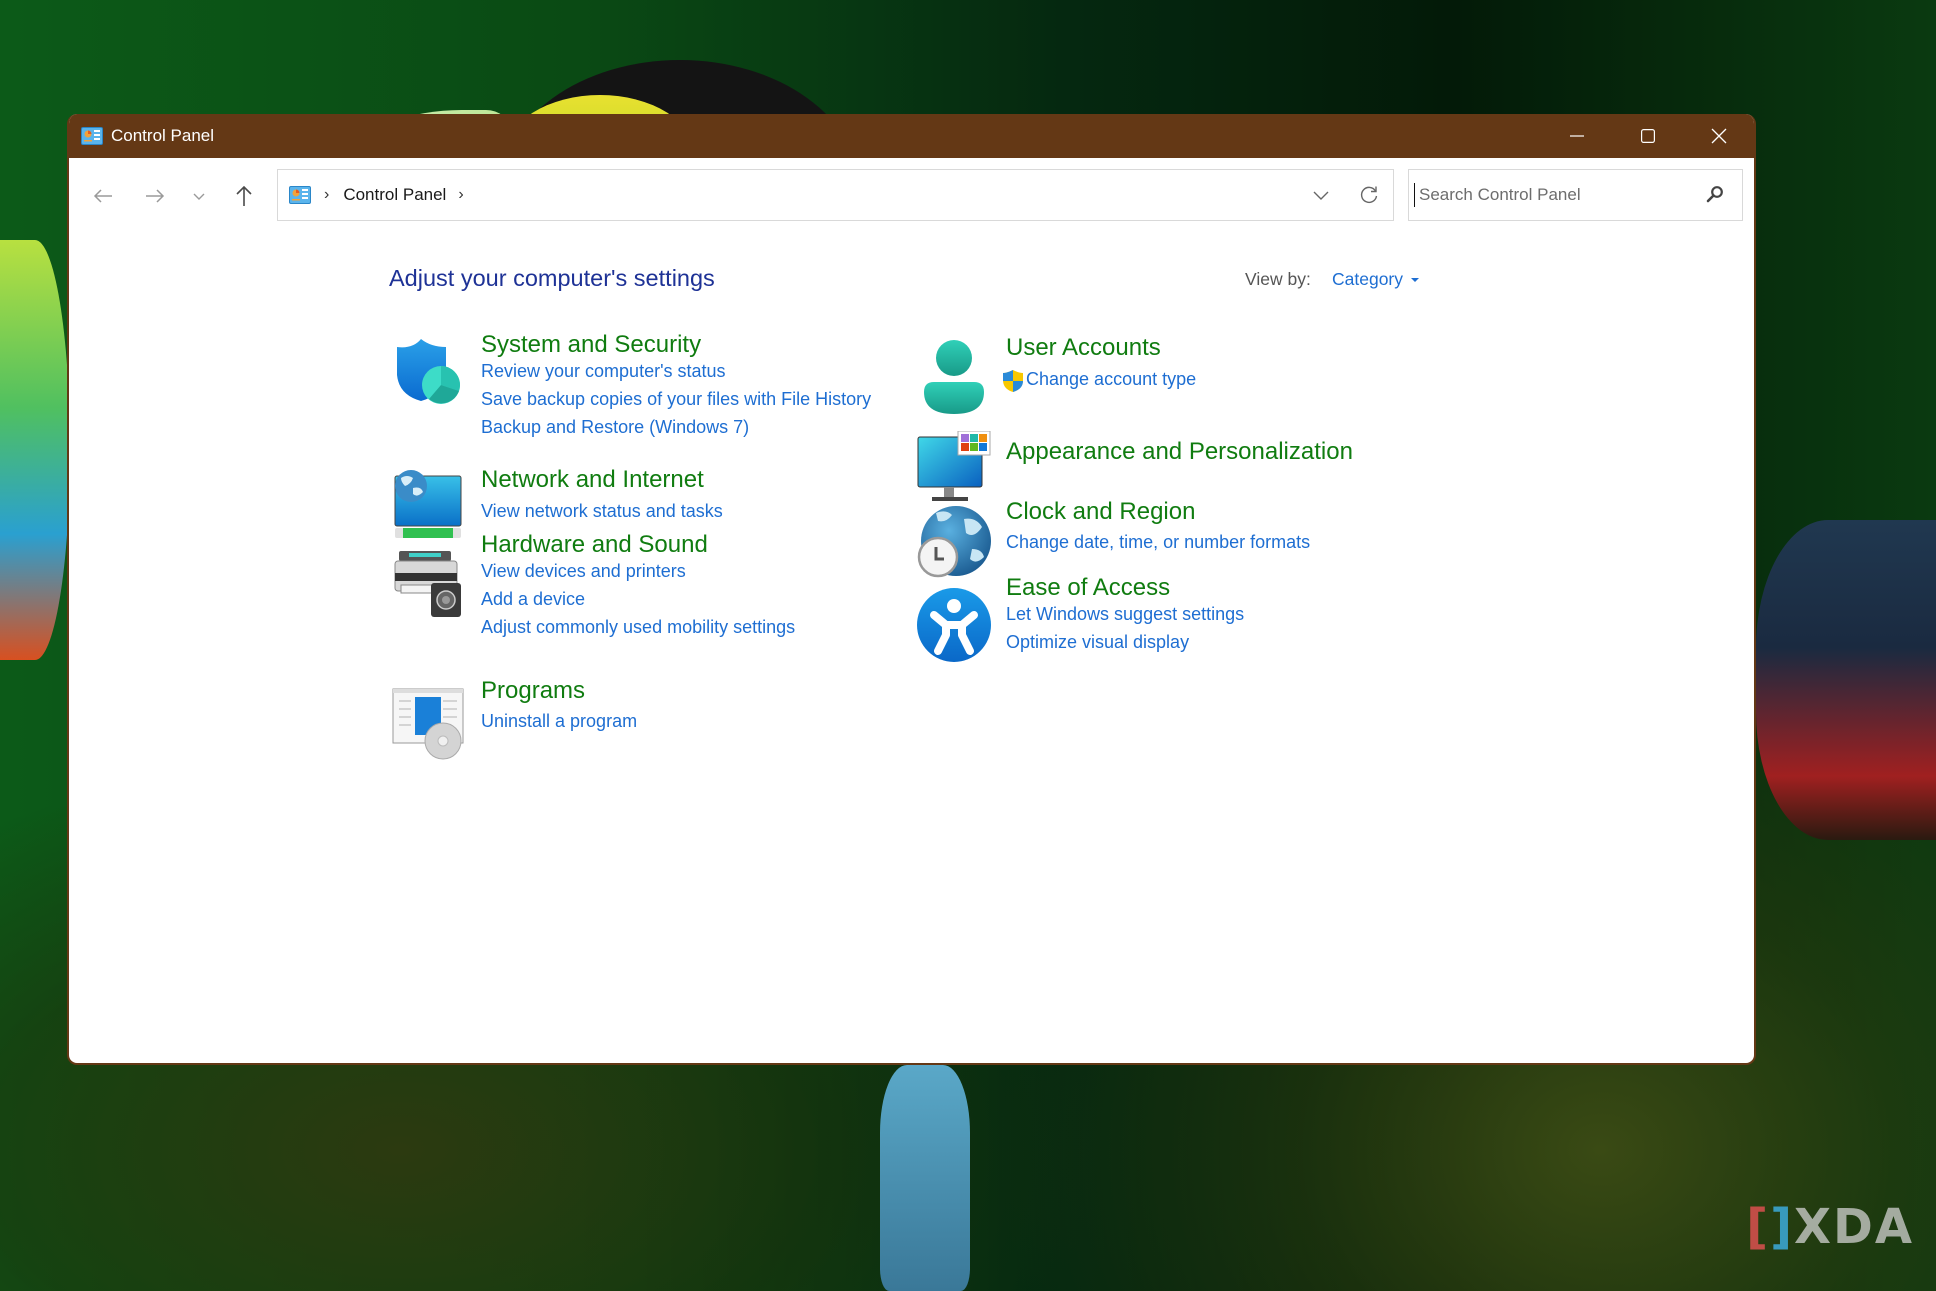 The image size is (1936, 1291). I want to click on view-by-value: Category, so click(1367, 279).